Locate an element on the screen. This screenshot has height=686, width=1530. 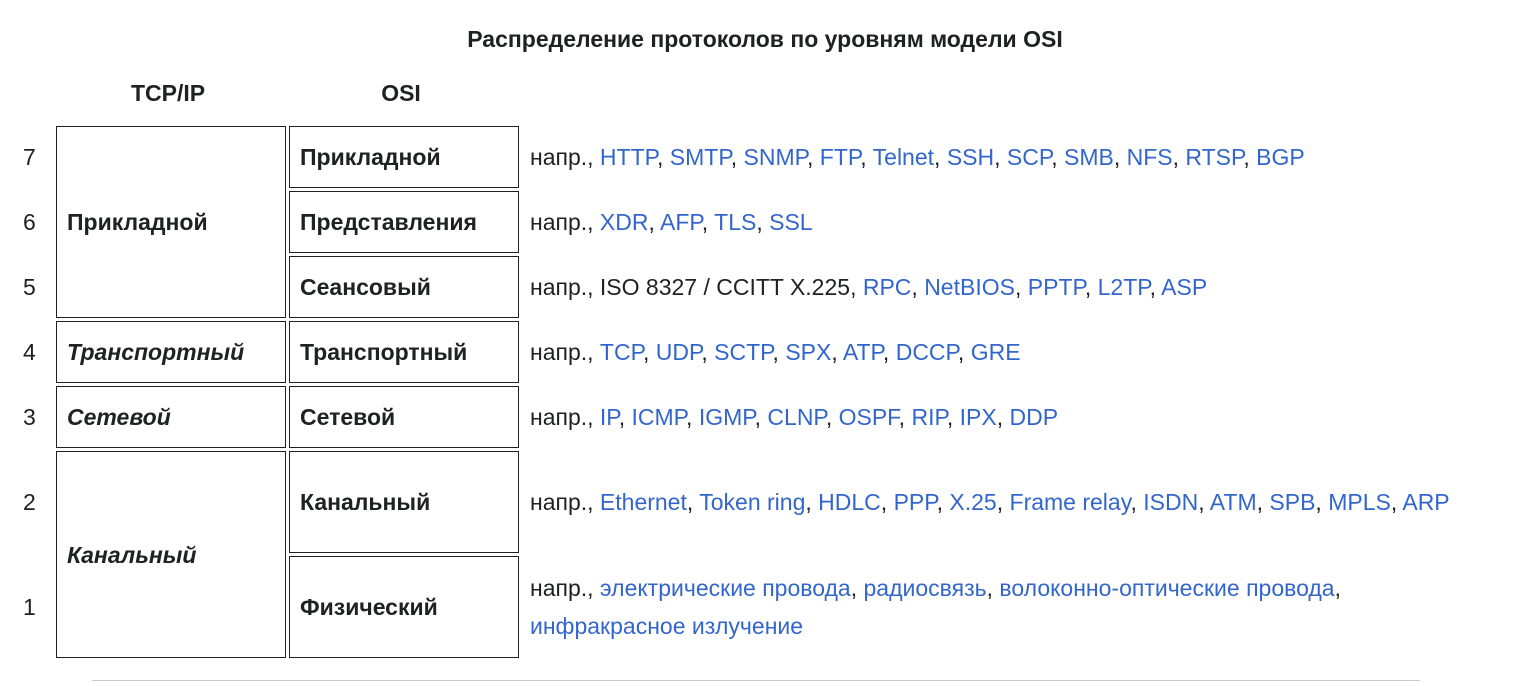
tcpip-layer-transport: Транспортный is located at coordinates (171, 352).